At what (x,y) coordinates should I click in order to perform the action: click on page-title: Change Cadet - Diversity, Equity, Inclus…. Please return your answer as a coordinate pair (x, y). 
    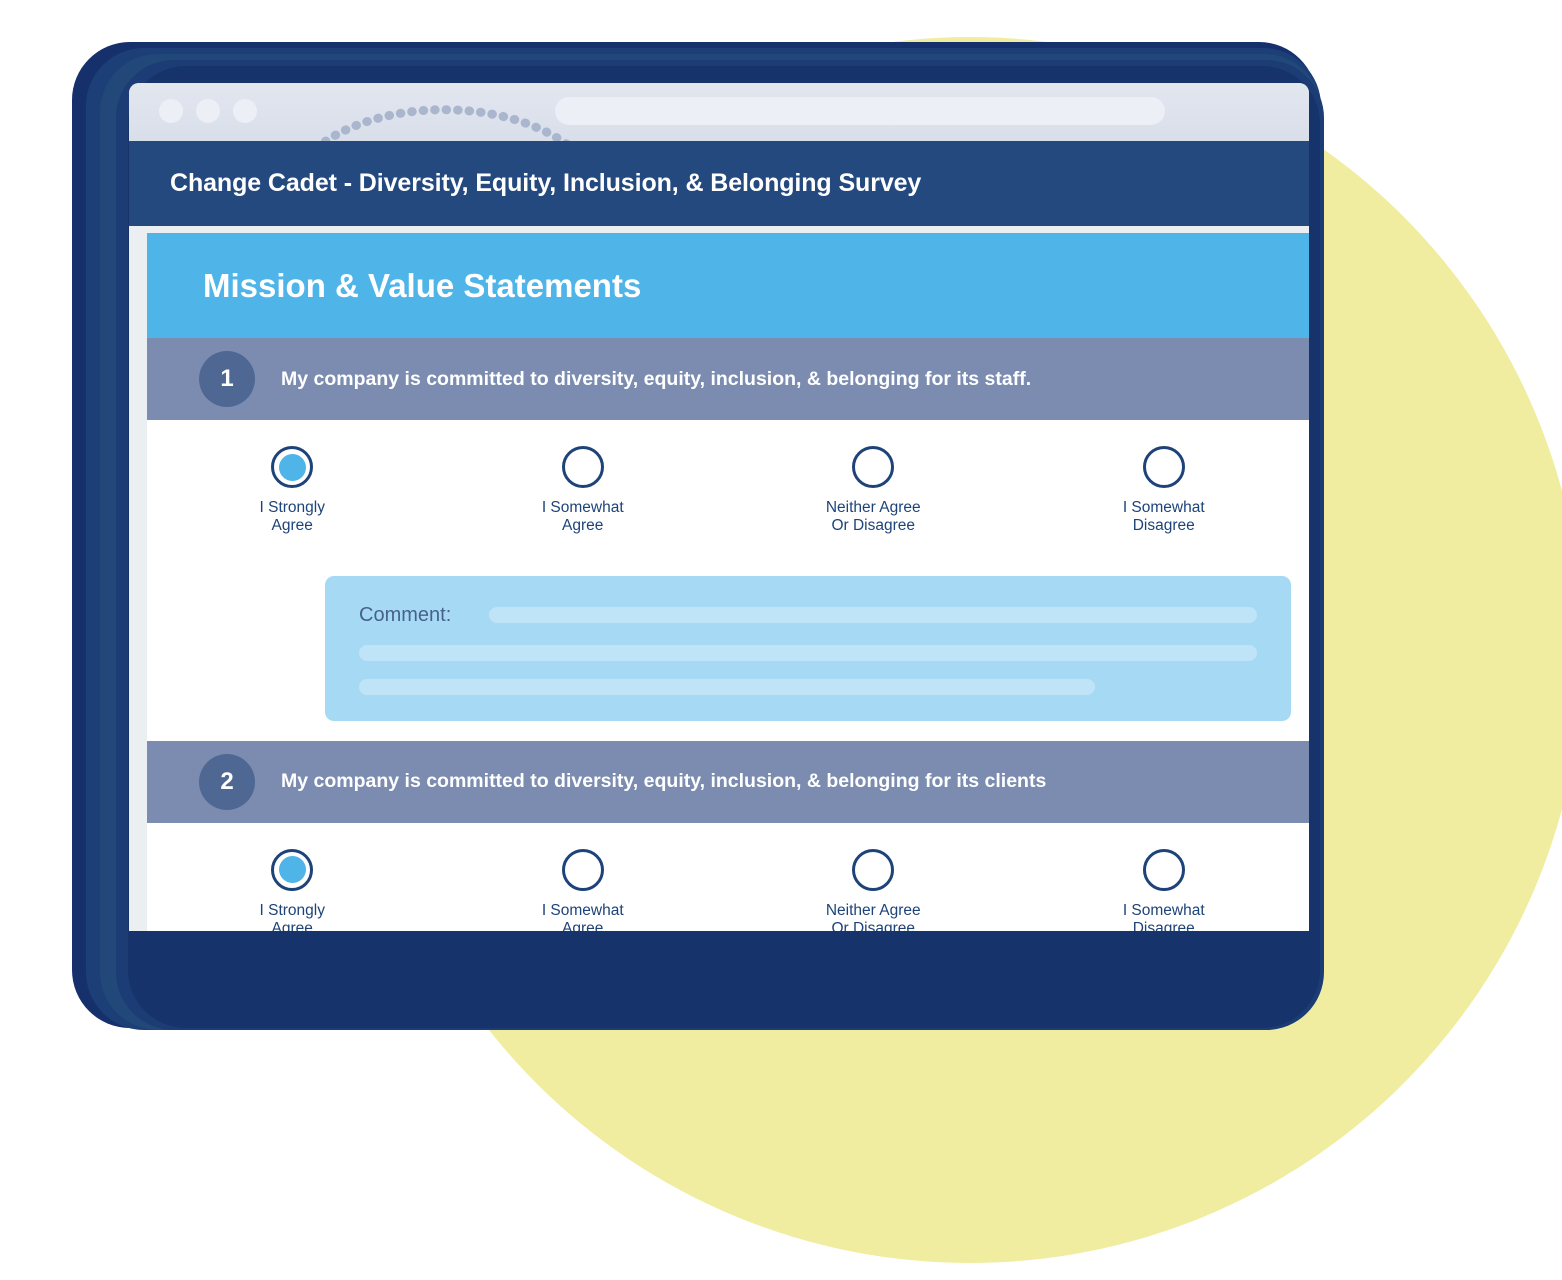
    Looking at the image, I should click on (546, 183).